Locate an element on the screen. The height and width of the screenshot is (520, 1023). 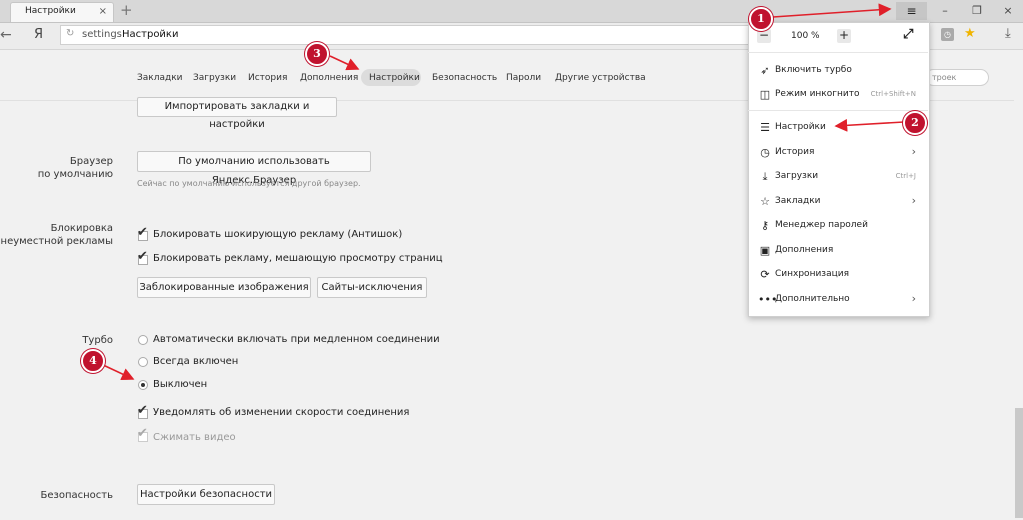
callout-badge-2: 2 is located at coordinates (915, 123).